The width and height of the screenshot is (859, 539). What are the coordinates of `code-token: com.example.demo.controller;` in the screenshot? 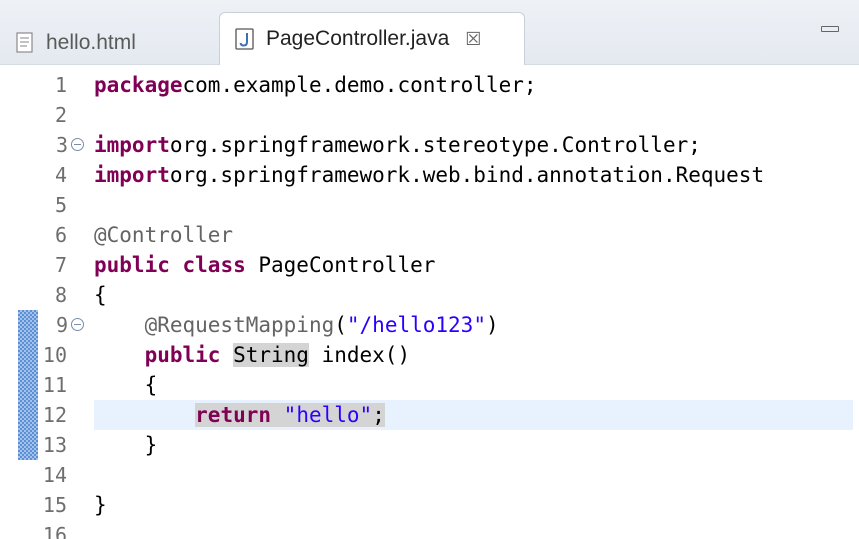 It's located at (359, 85).